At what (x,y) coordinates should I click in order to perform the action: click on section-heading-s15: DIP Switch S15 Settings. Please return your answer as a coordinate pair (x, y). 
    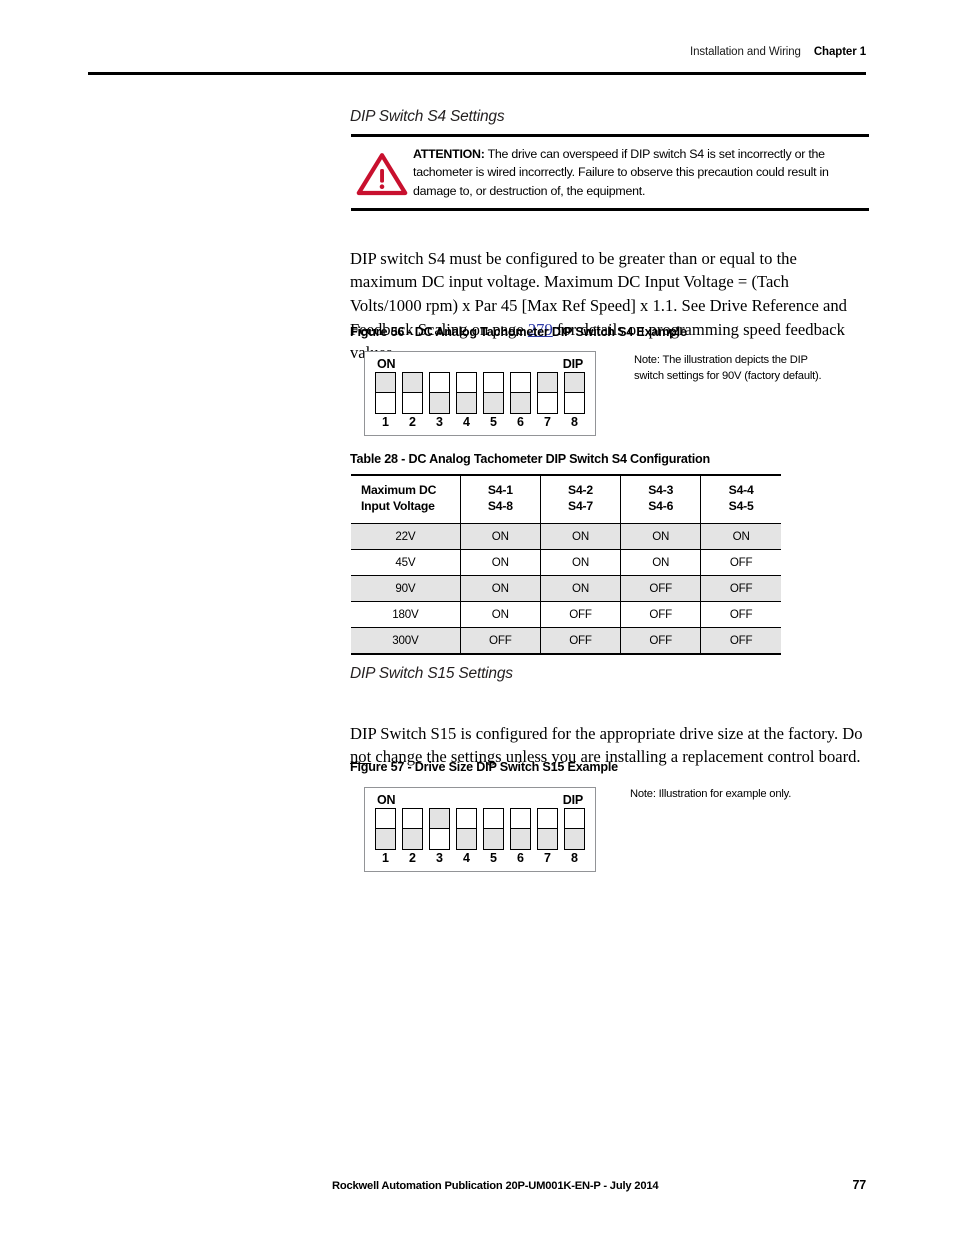
    Looking at the image, I should click on (431, 673).